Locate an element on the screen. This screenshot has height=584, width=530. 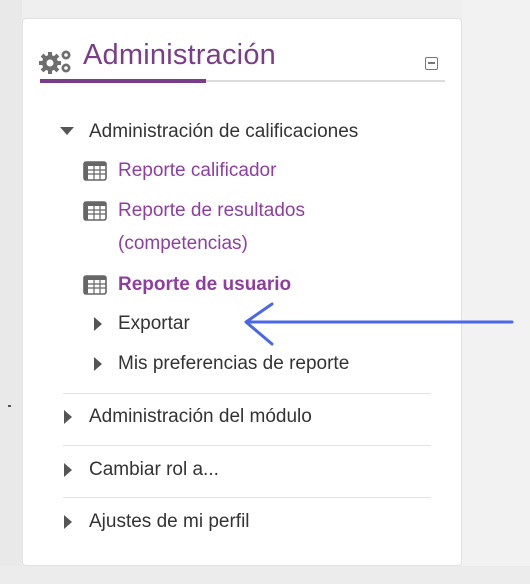
background-bottom is located at coordinates (265, 575).